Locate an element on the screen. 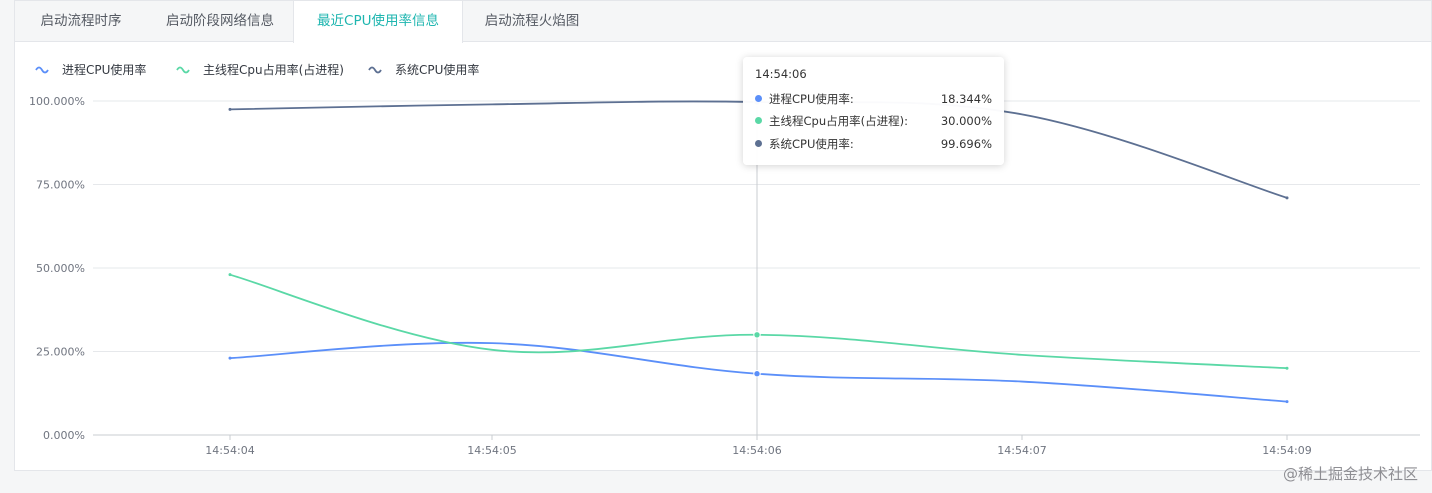  tooltip-title: 14:54:06 is located at coordinates (781, 74).